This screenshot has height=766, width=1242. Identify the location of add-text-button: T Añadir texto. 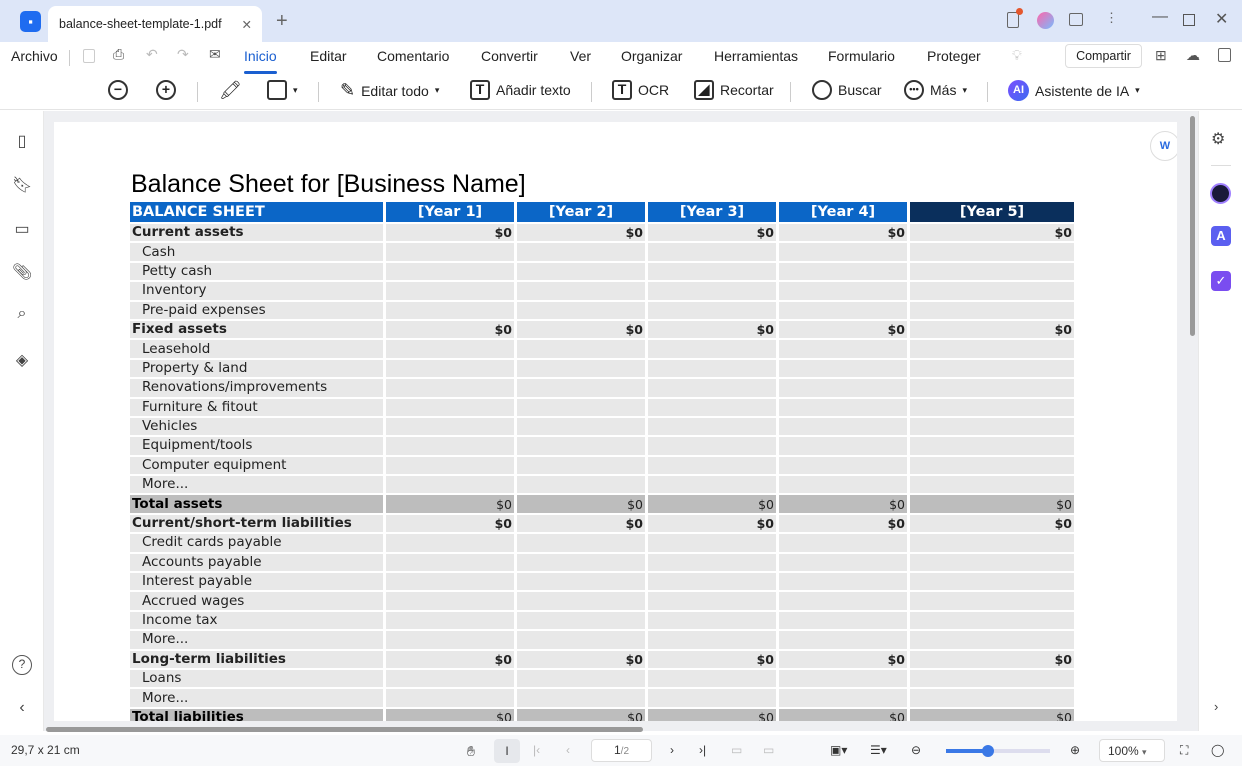
(520, 90).